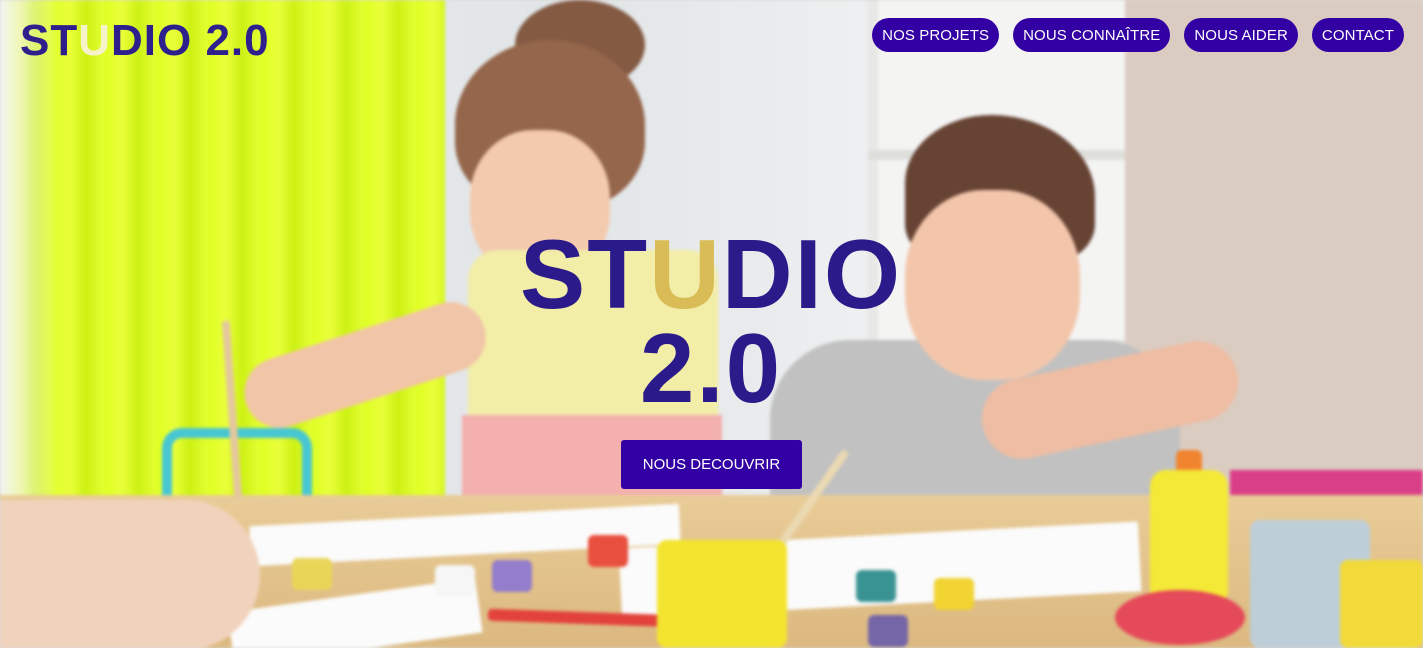 This screenshot has width=1423, height=648. What do you see at coordinates (936, 35) in the screenshot?
I see `nav-item-projets: NOS PROJETS` at bounding box center [936, 35].